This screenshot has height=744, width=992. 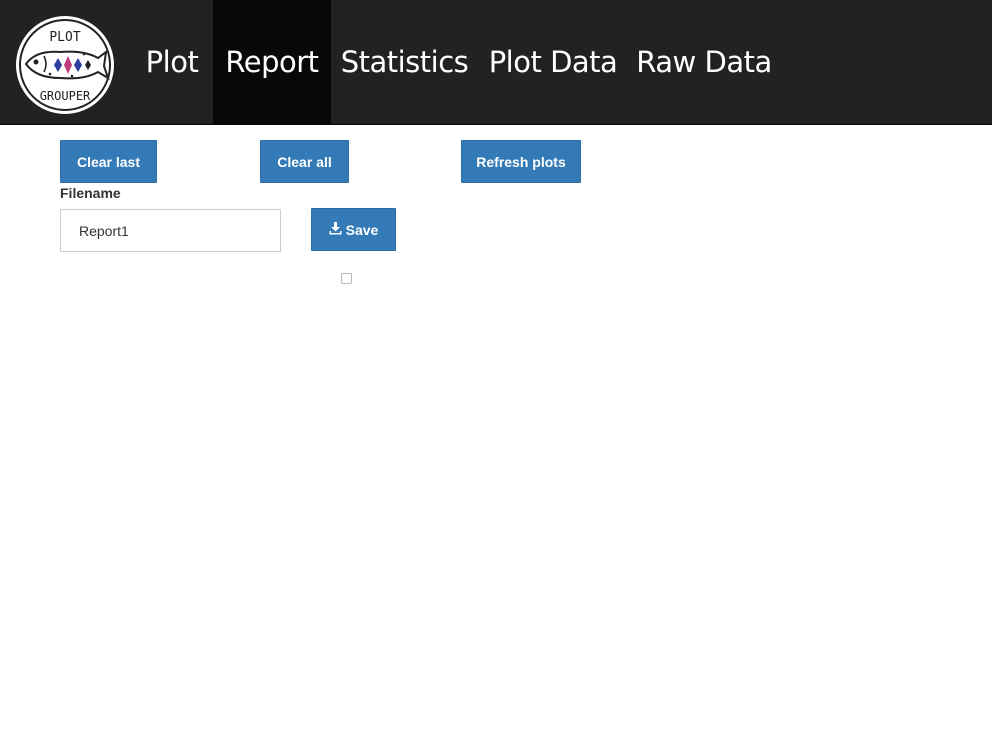 What do you see at coordinates (272, 62) in the screenshot?
I see `tab-report: Report` at bounding box center [272, 62].